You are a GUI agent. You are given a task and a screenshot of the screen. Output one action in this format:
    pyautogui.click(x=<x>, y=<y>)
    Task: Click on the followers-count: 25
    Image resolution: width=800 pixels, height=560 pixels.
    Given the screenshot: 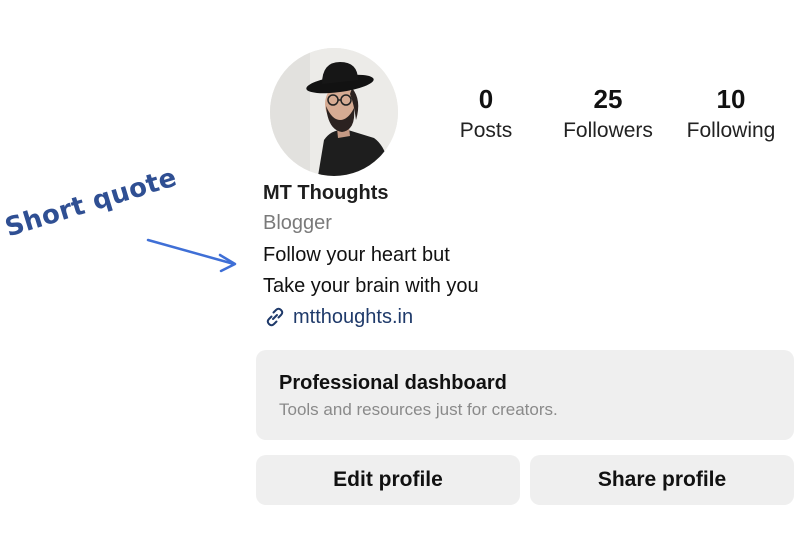 What is the action you would take?
    pyautogui.click(x=608, y=99)
    